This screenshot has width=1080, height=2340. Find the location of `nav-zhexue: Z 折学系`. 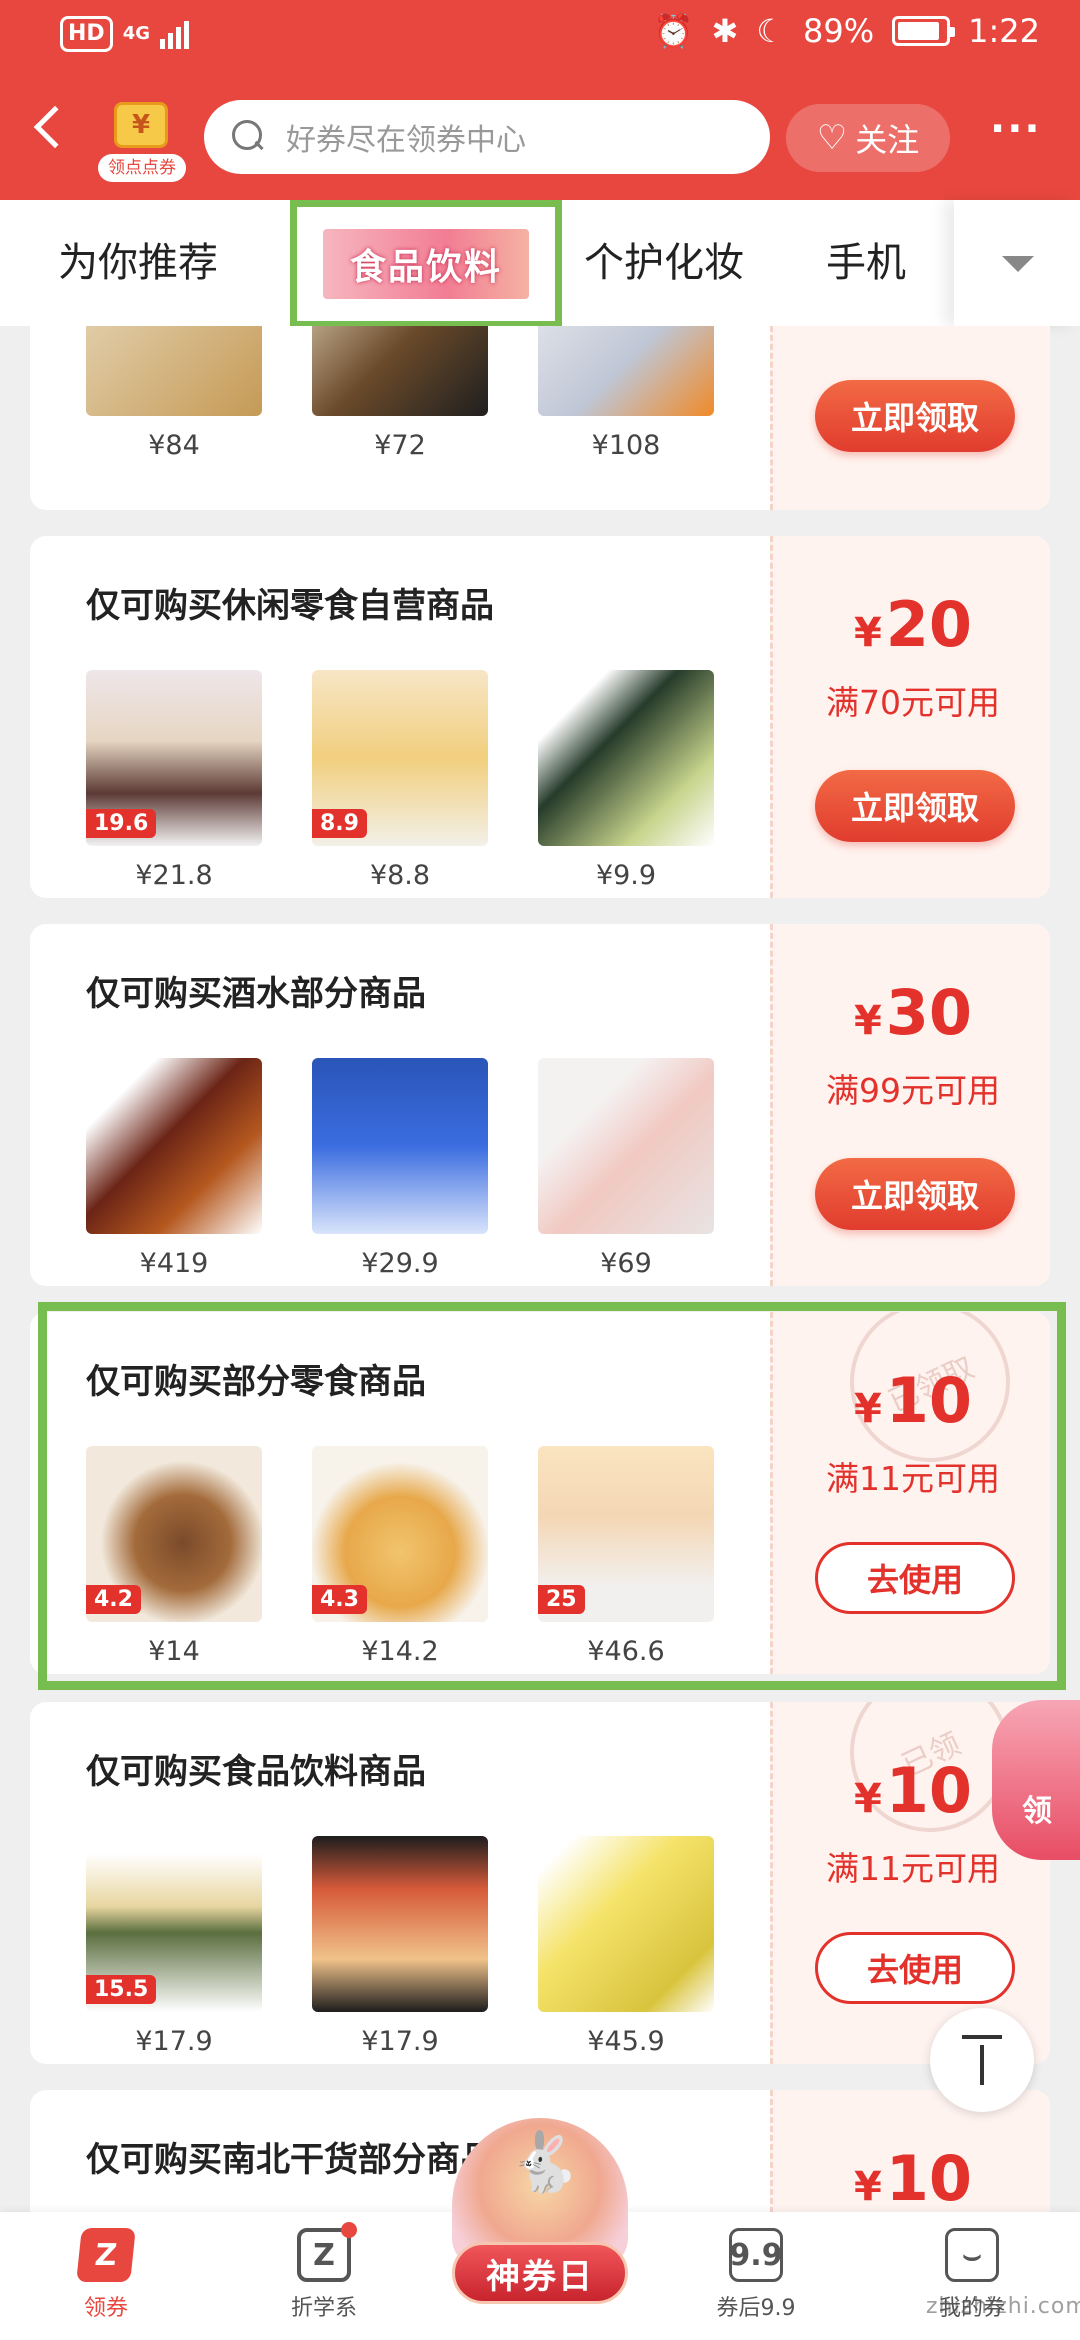

nav-zhexue: Z 折学系 is located at coordinates (324, 2272).